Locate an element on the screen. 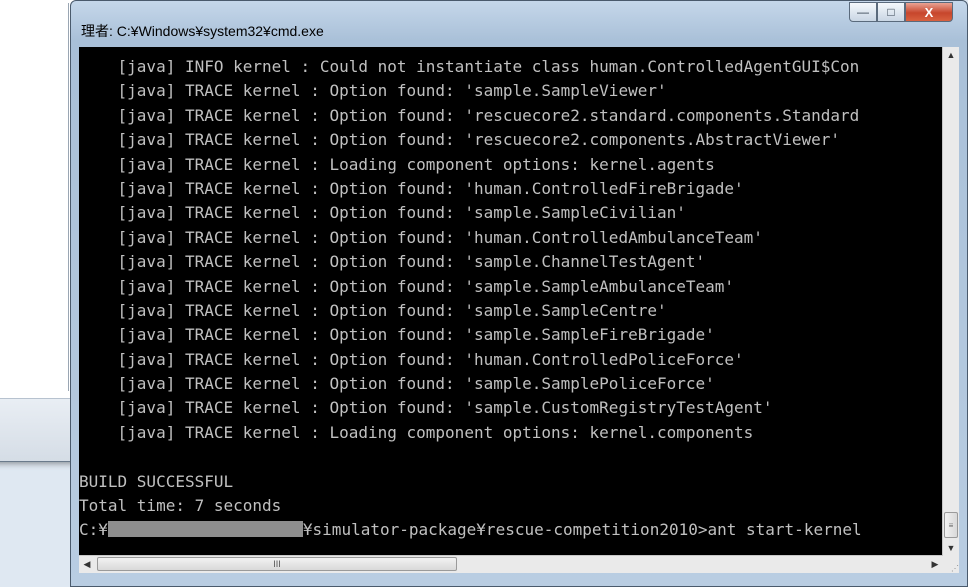  background-window-content is located at coordinates (36, 197).